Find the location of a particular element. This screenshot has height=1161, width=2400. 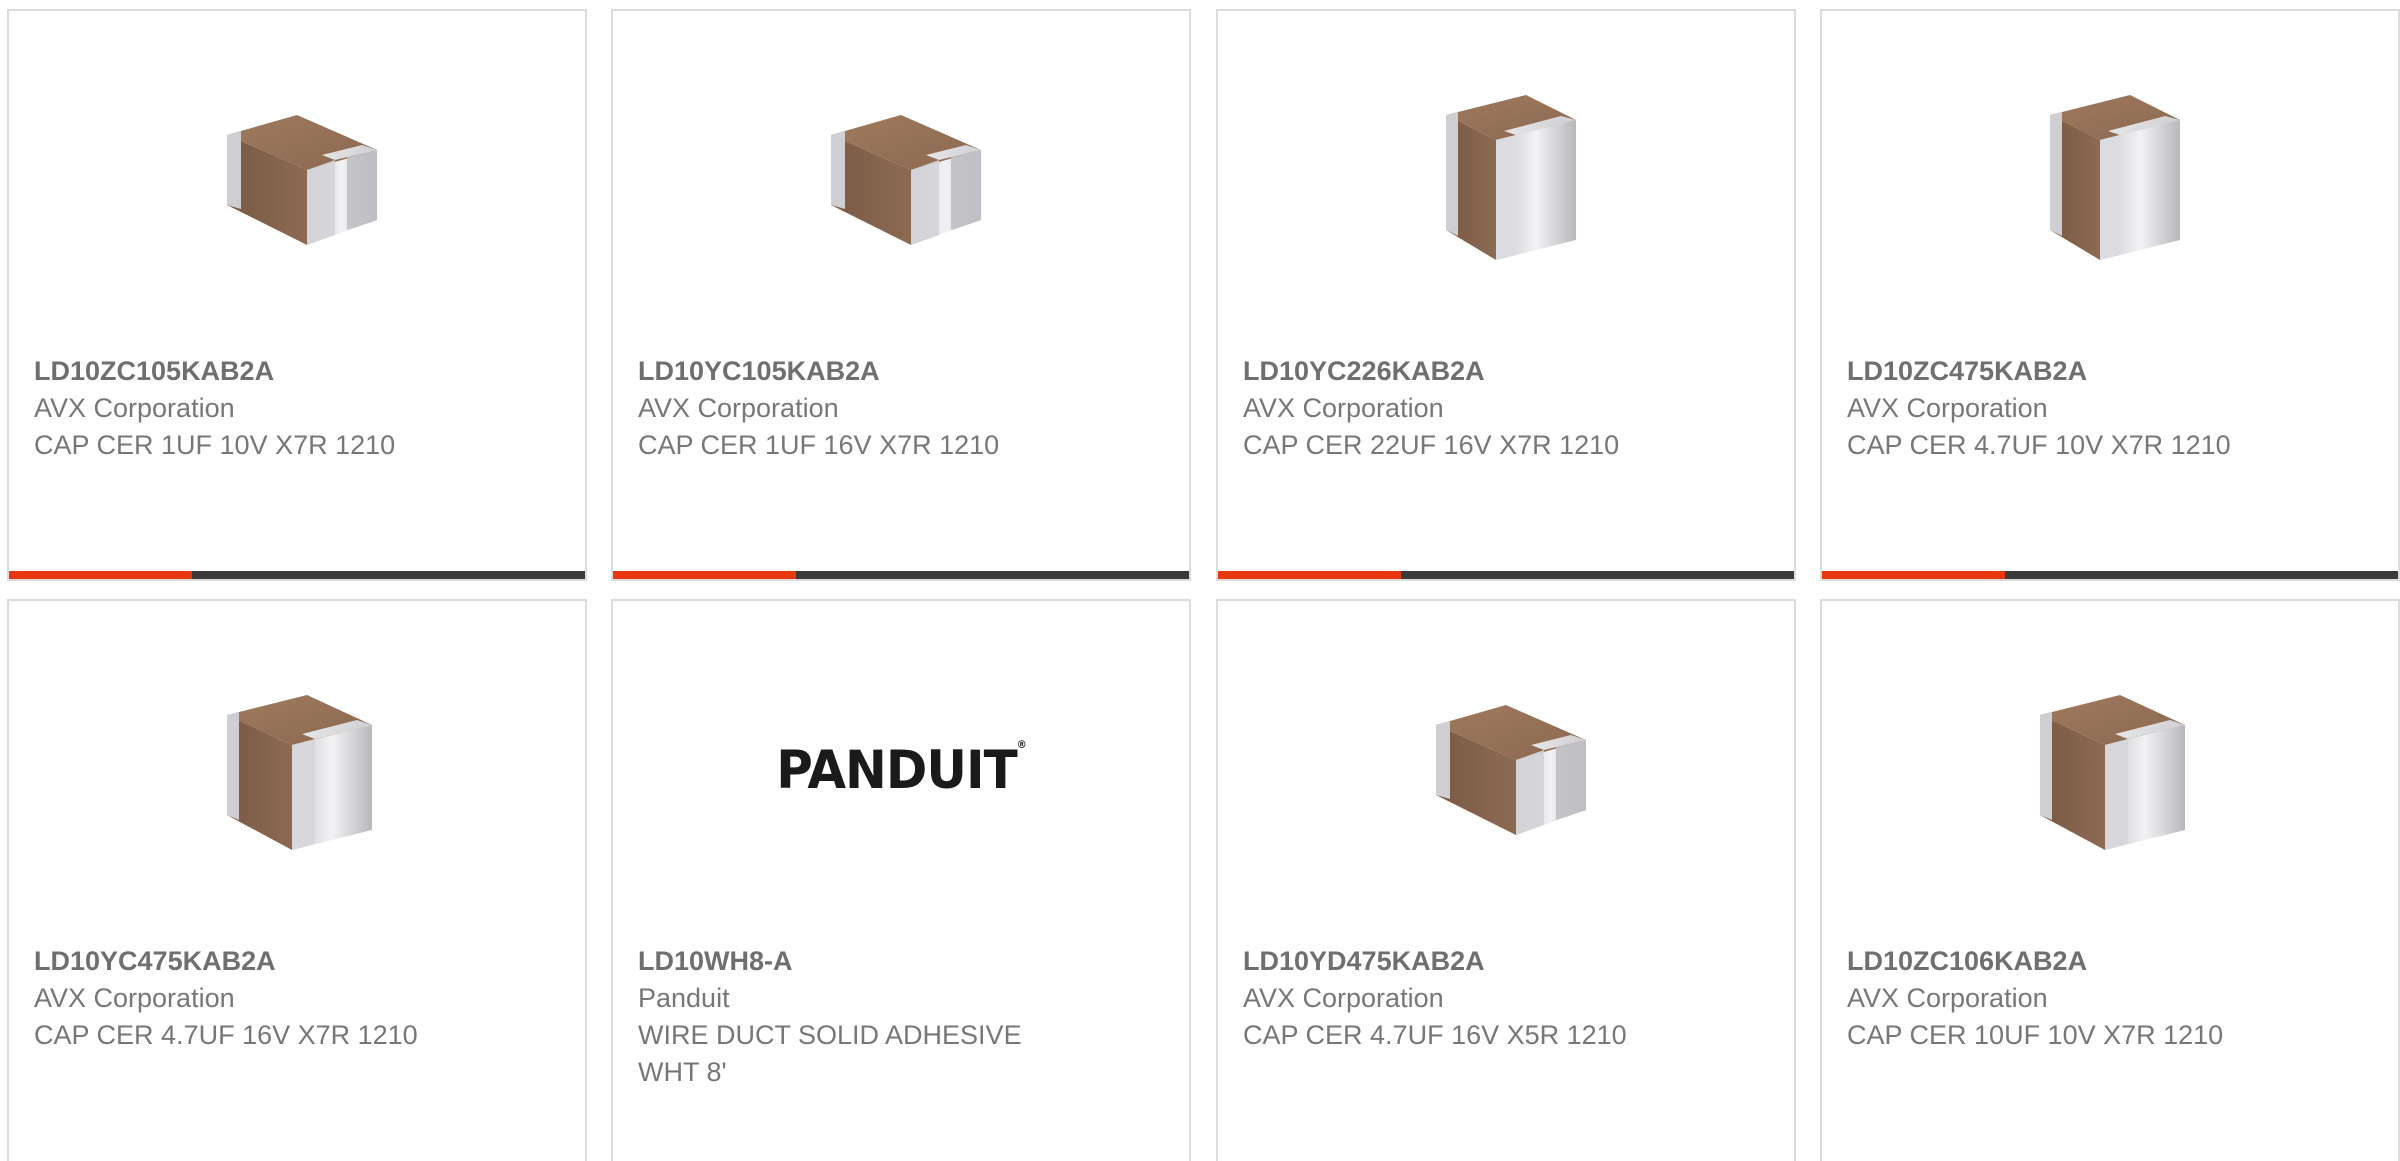

description: CAP CER 1UF 10V X7R 1210 is located at coordinates (215, 445).